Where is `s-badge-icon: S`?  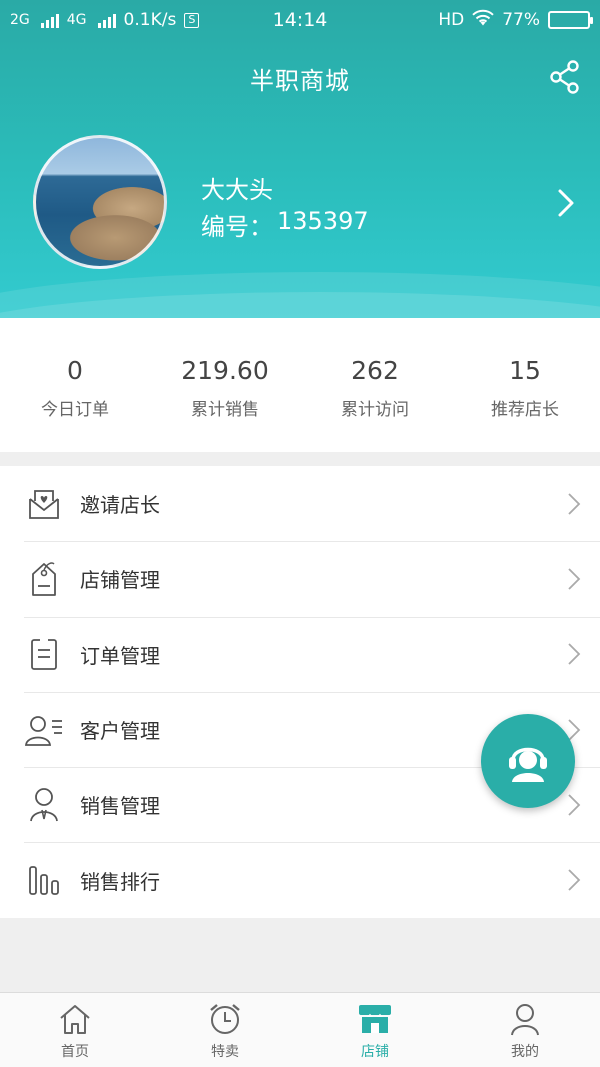 s-badge-icon: S is located at coordinates (192, 20).